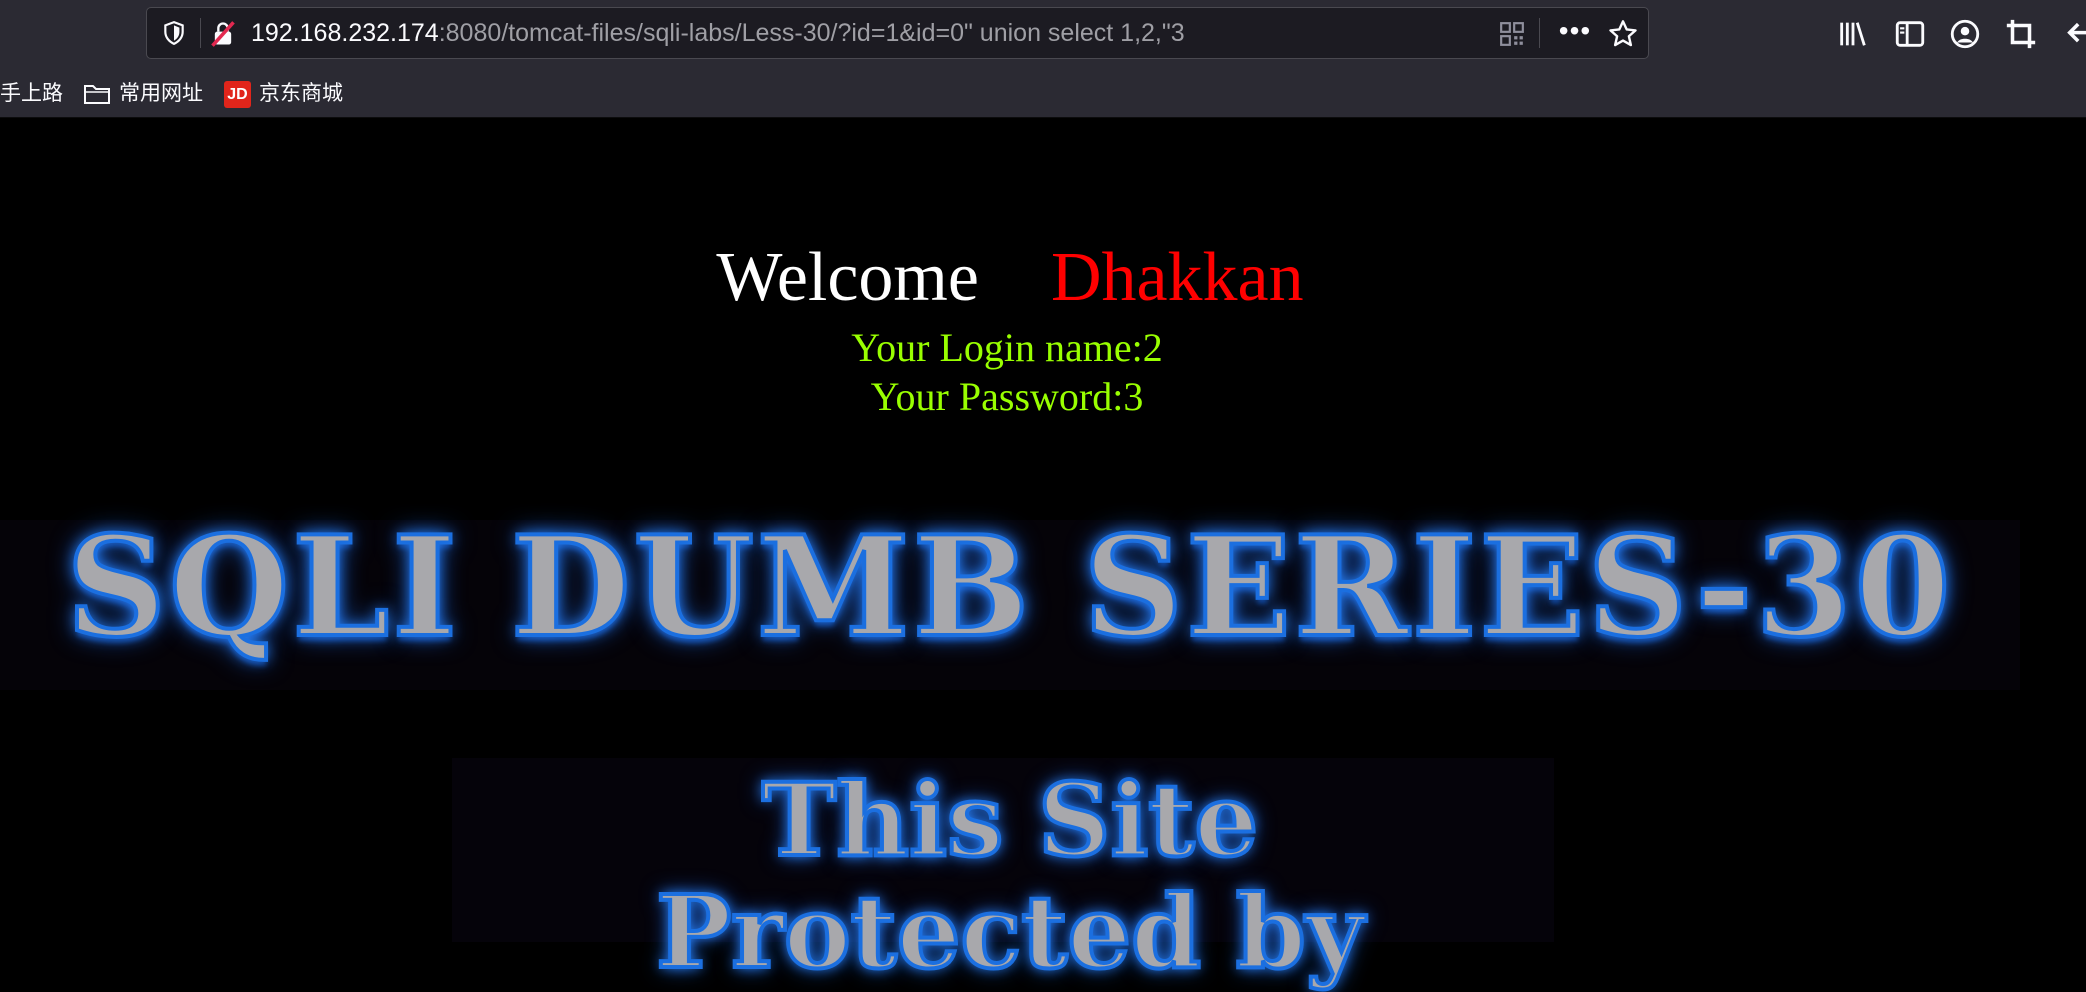 The width and height of the screenshot is (2086, 992). Describe the element at coordinates (1043, 94) in the screenshot. I see `bookmarks-toolbar: 手上路 常用网址 JD 京东商城` at that location.